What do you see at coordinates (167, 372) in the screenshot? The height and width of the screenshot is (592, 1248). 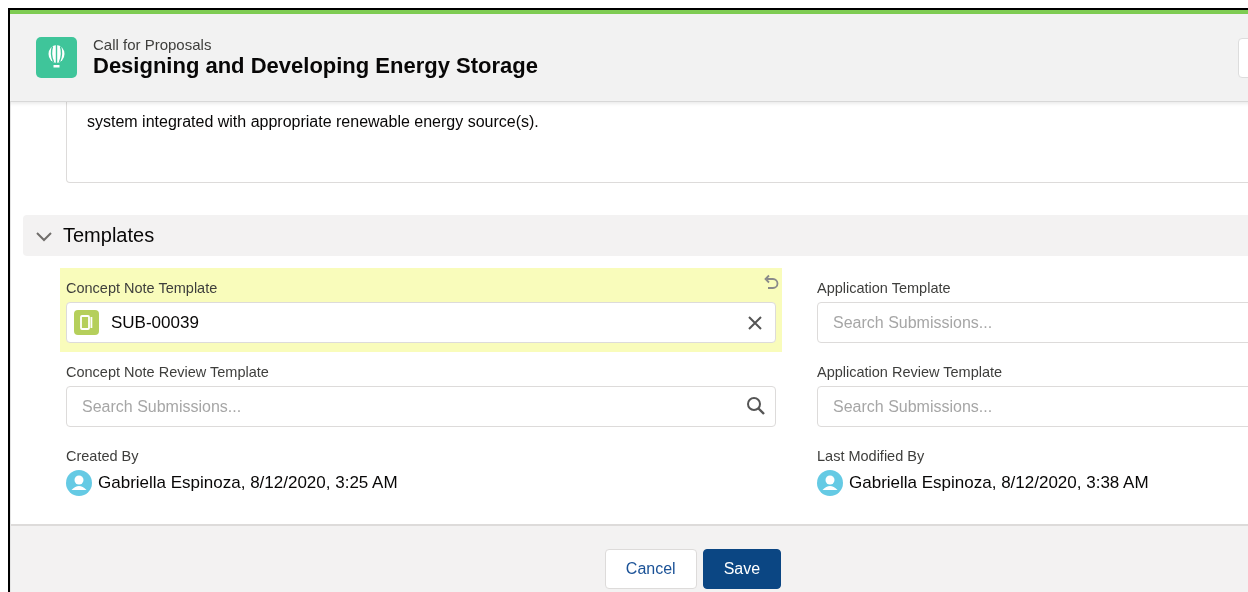 I see `field-label: Concept Note Review Template` at bounding box center [167, 372].